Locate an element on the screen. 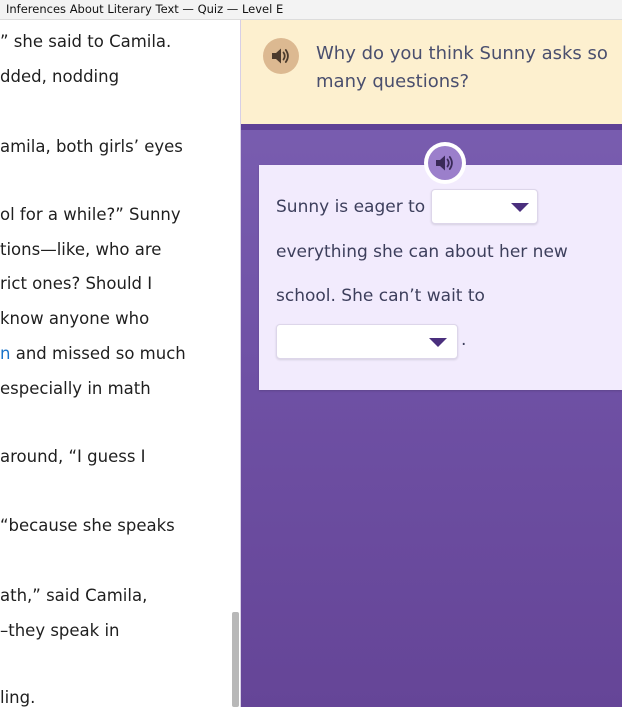 The height and width of the screenshot is (707, 622). passage-line: tions—like, who are is located at coordinates (81, 249).